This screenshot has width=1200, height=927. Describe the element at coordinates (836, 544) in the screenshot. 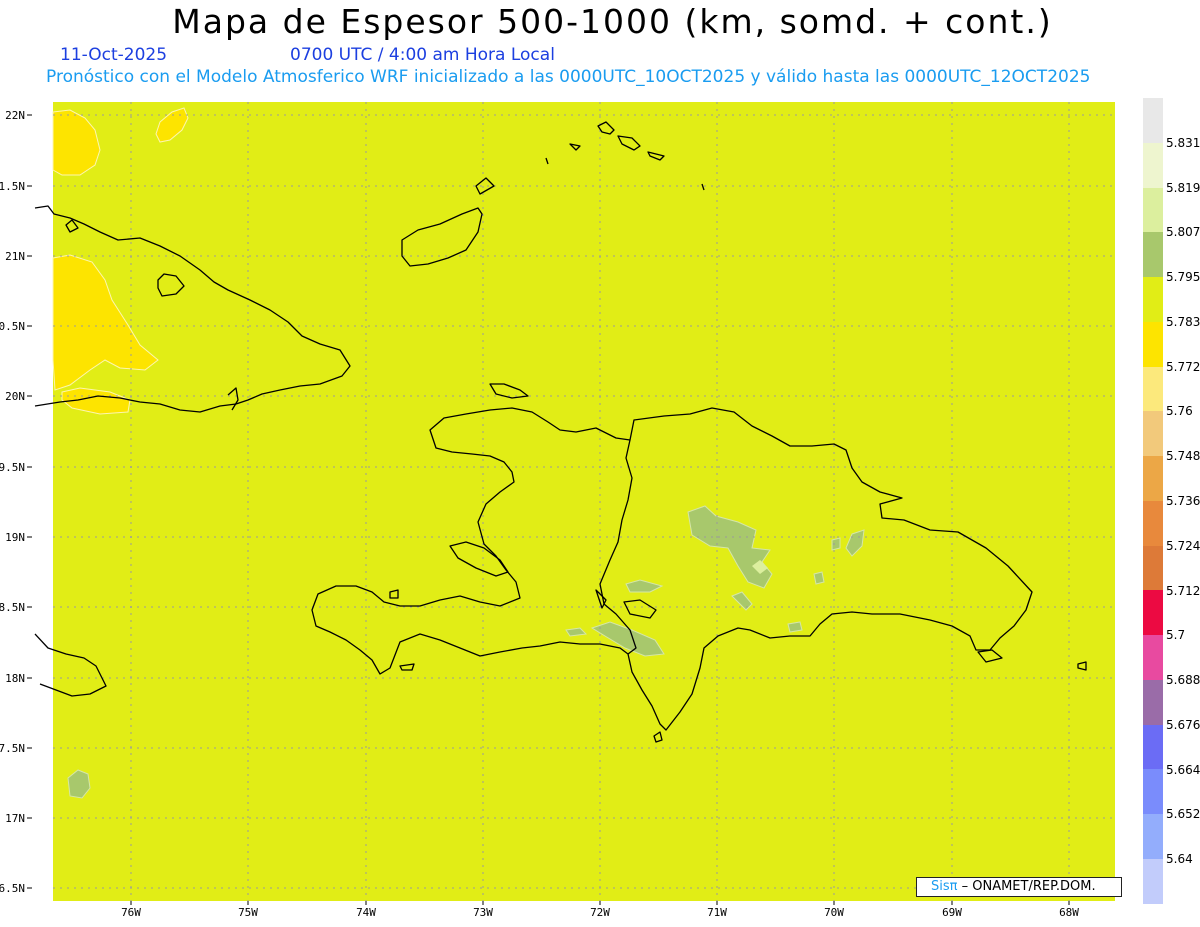

I see `cool-region-east2` at that location.